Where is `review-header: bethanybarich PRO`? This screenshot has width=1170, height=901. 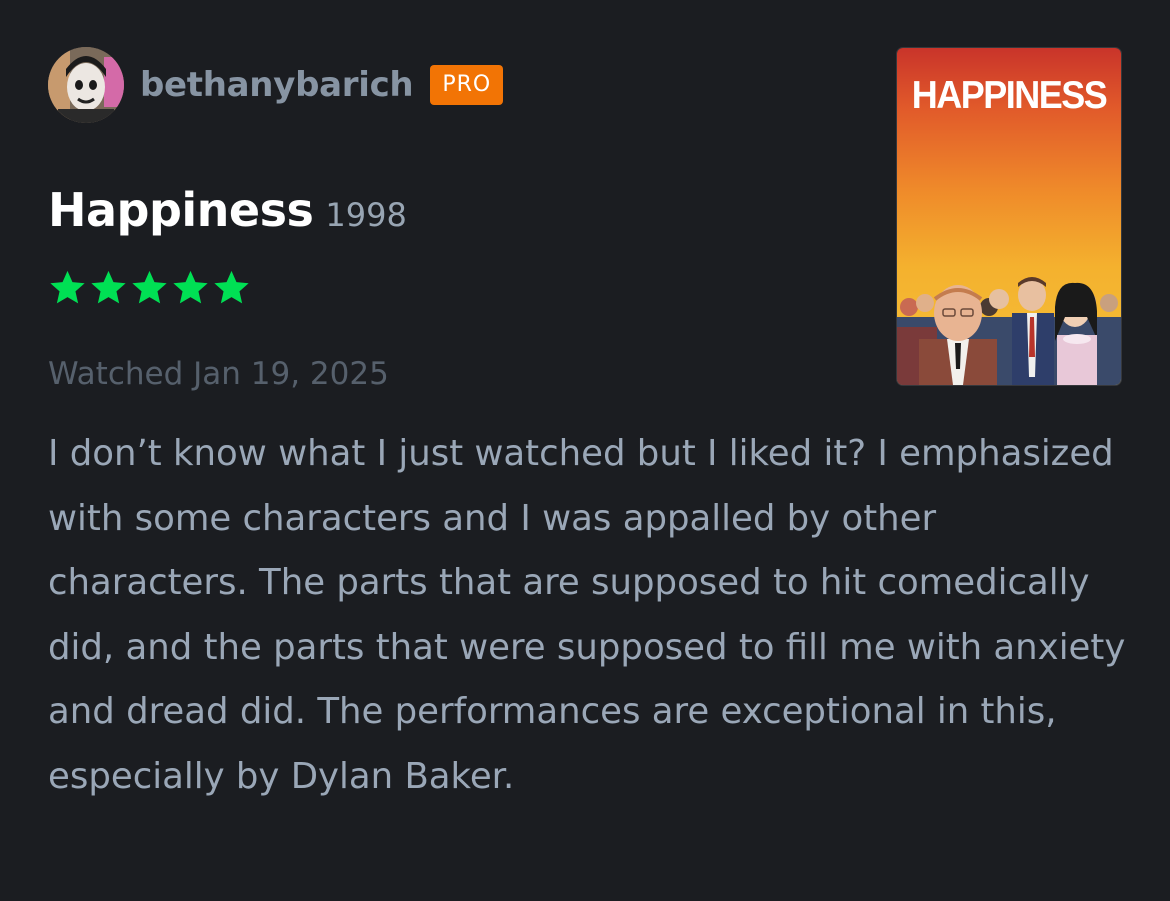
review-header: bethanybarich PRO is located at coordinates (276, 85).